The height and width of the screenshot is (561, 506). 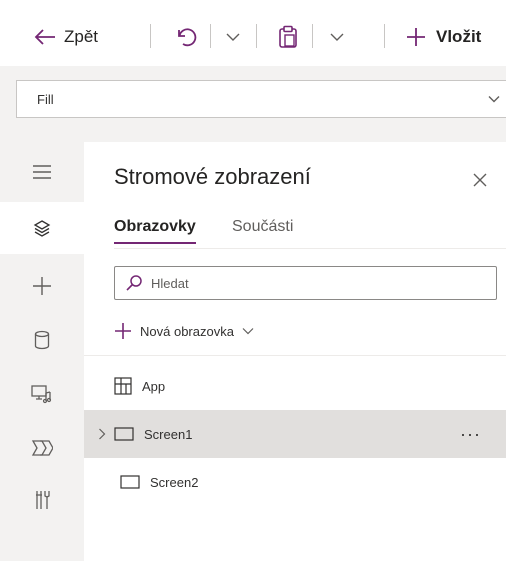 I want to click on app-grid-icon, so click(x=123, y=386).